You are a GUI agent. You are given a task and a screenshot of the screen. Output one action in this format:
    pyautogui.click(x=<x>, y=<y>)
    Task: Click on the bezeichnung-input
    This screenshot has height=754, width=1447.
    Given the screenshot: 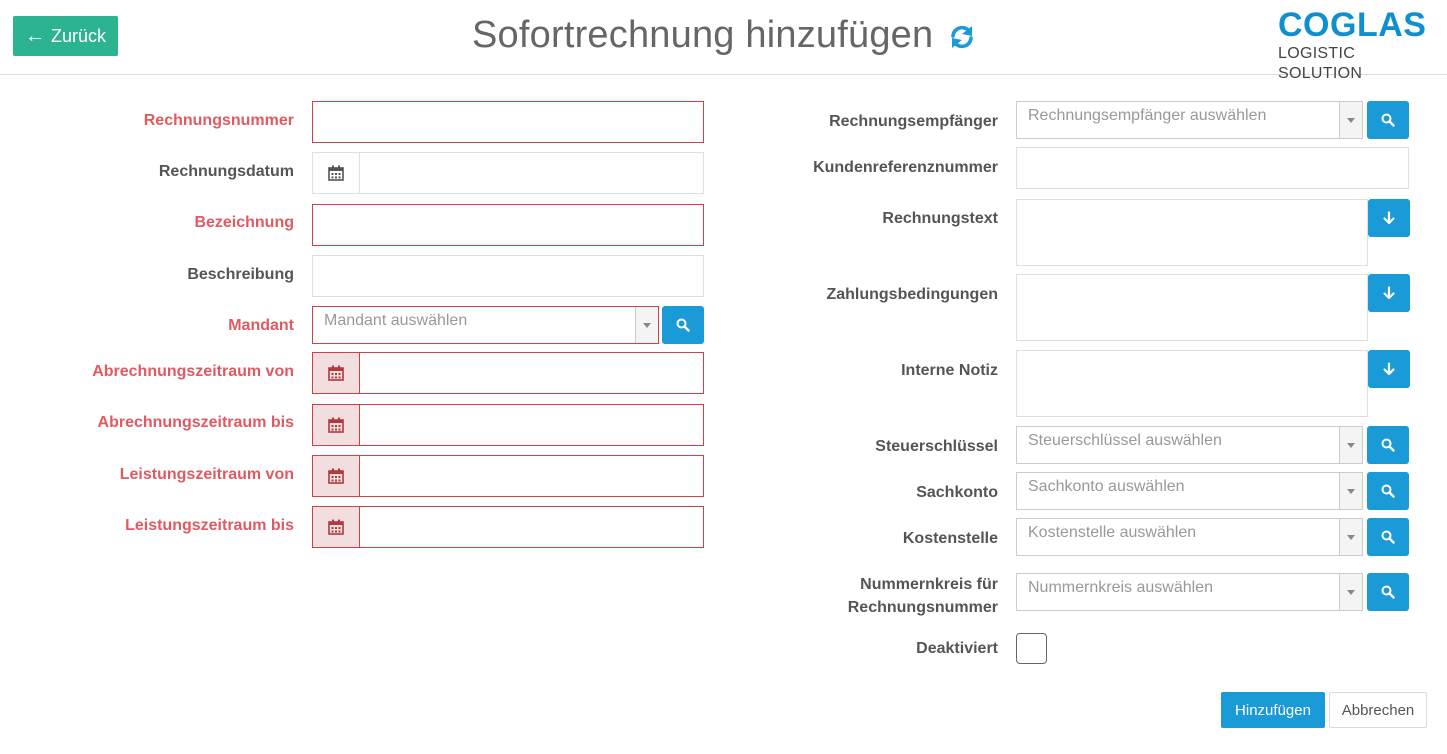 What is the action you would take?
    pyautogui.click(x=508, y=225)
    